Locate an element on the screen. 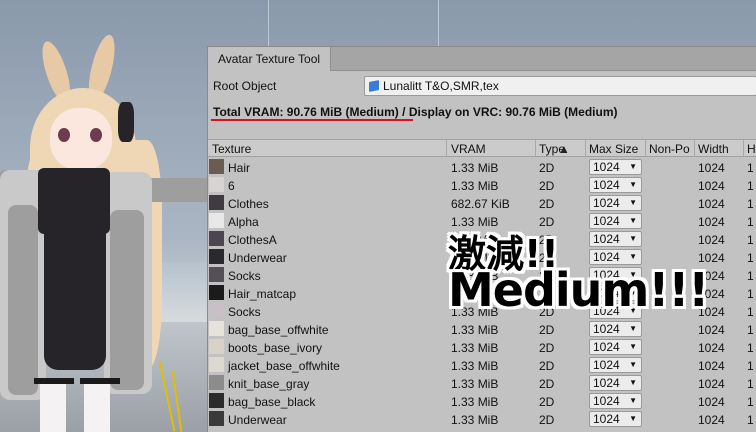 The width and height of the screenshot is (756, 432). texture-name: ClothesA is located at coordinates (252, 240).